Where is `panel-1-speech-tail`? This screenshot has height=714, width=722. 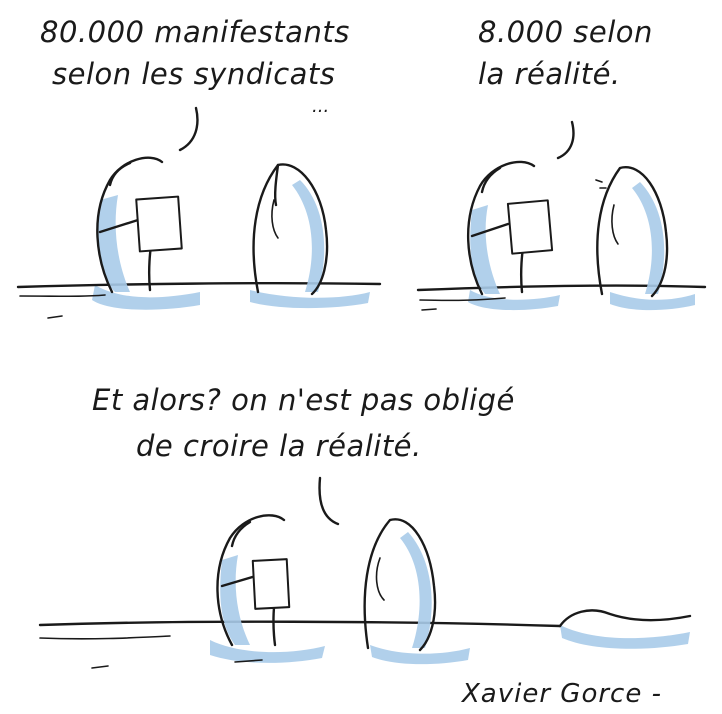 panel-1-speech-tail is located at coordinates (188, 129).